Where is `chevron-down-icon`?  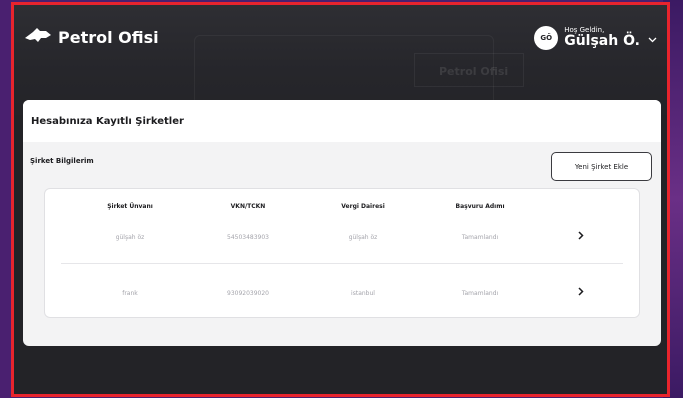
chevron-down-icon is located at coordinates (652, 41).